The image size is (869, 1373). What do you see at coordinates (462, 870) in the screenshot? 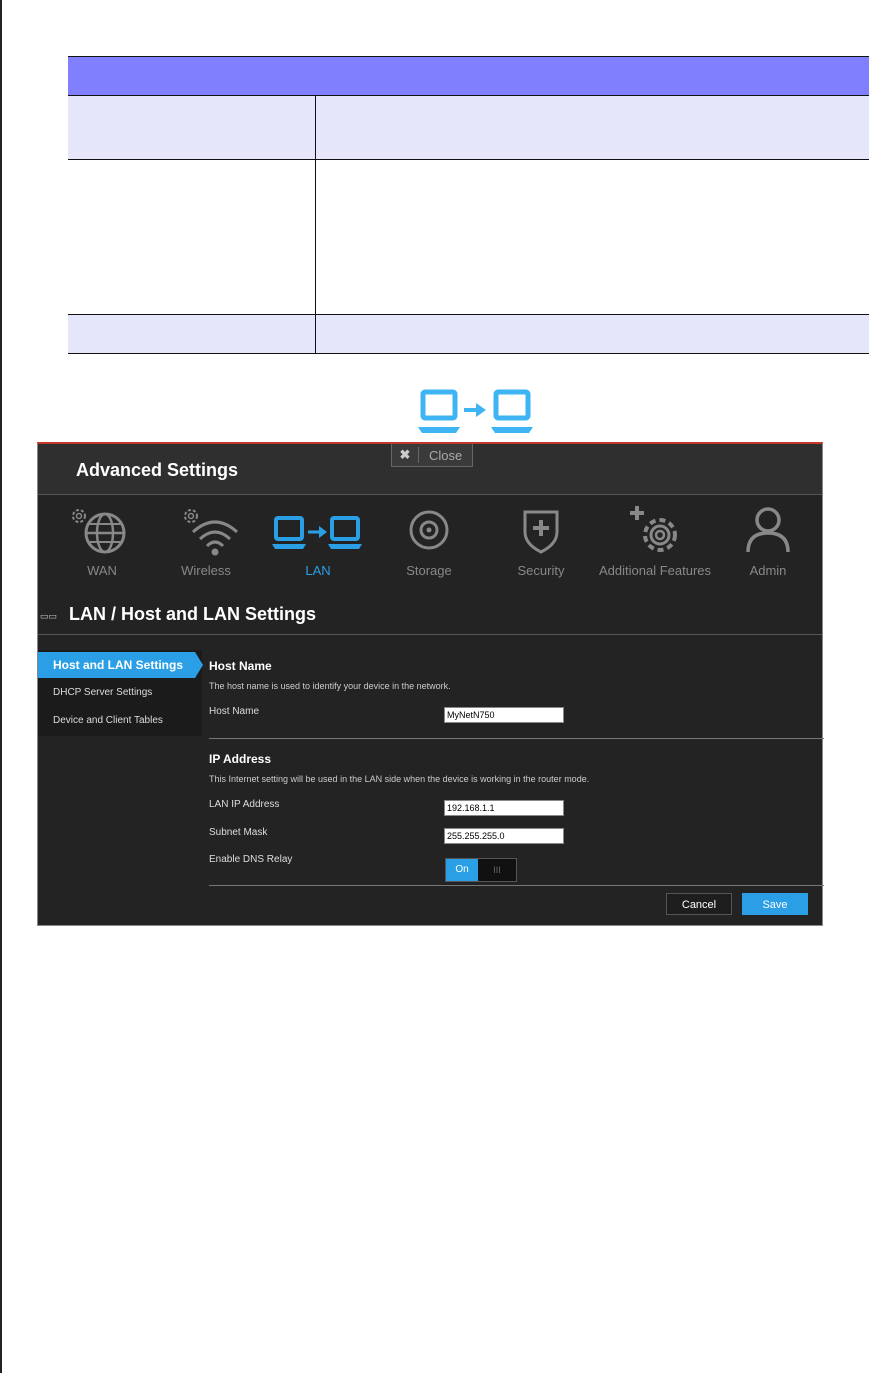
I see `toggle-on: On` at bounding box center [462, 870].